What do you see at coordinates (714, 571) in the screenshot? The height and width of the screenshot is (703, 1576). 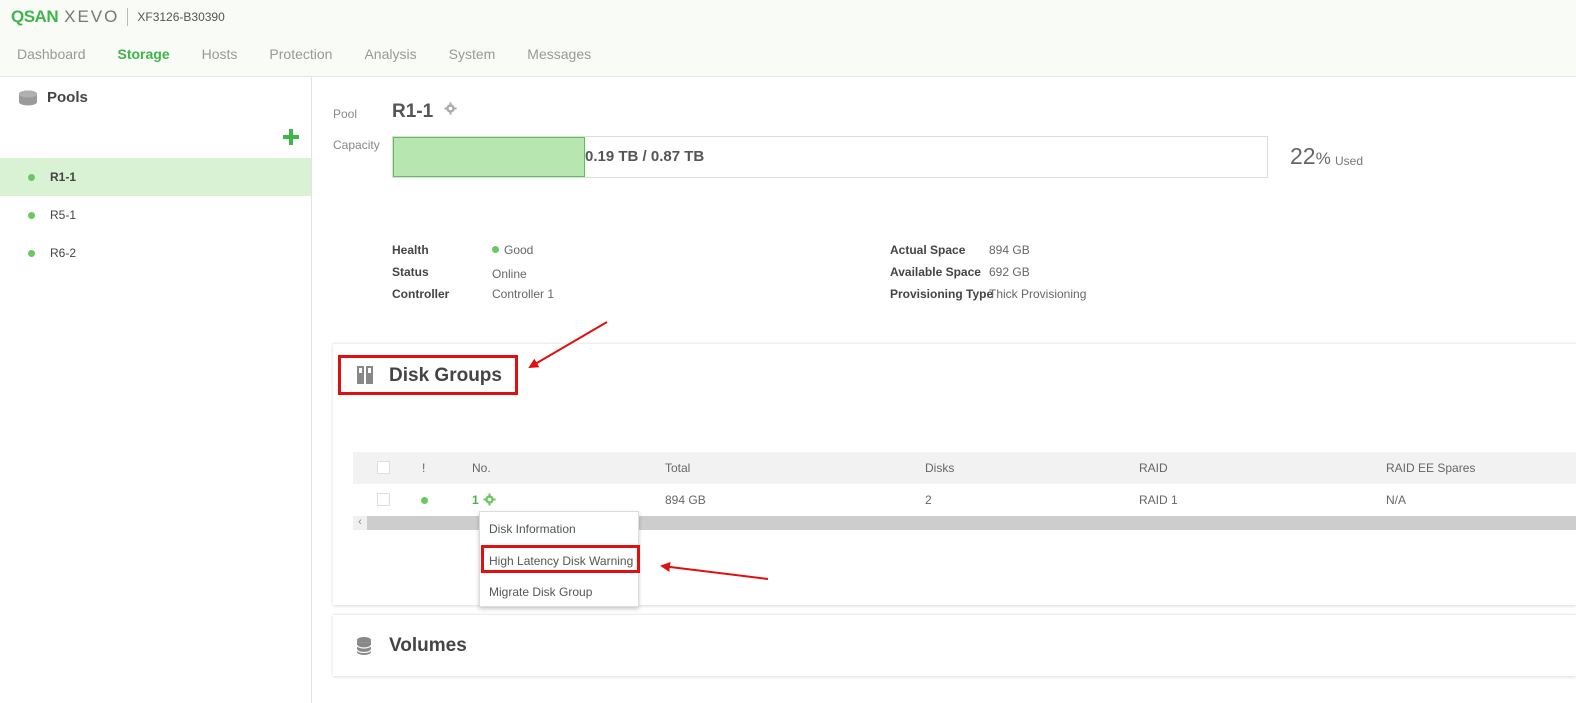 I see `annotation-arrow-high-latency` at bounding box center [714, 571].